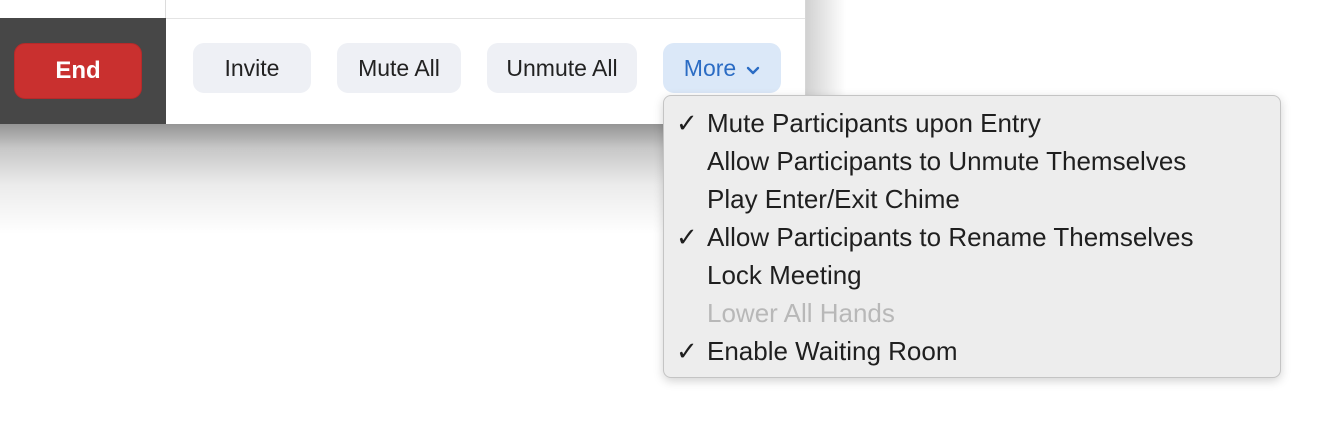 Image resolution: width=1326 pixels, height=422 pixels. I want to click on more-button: More, so click(722, 68).